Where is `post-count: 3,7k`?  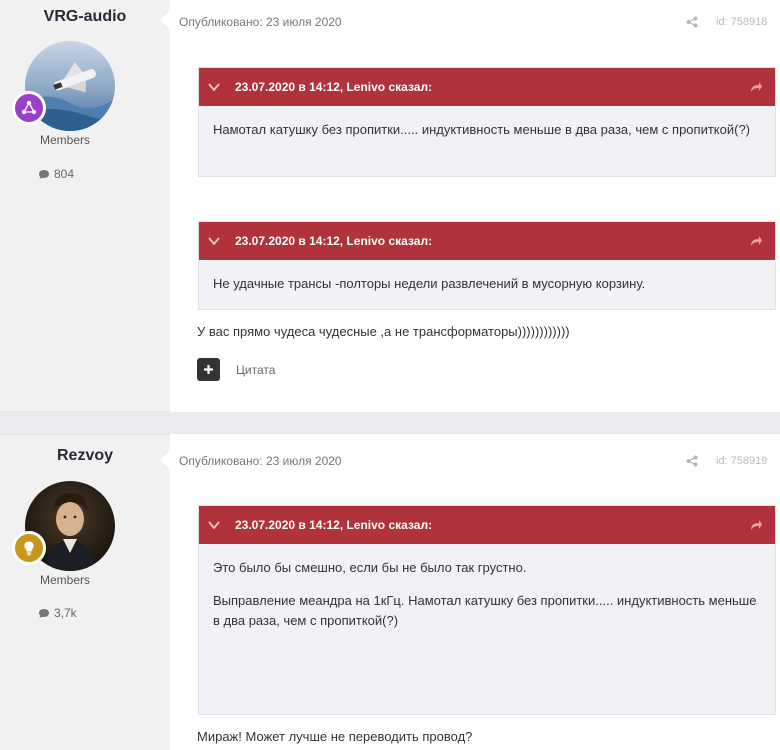
post-count: 3,7k is located at coordinates (57, 613).